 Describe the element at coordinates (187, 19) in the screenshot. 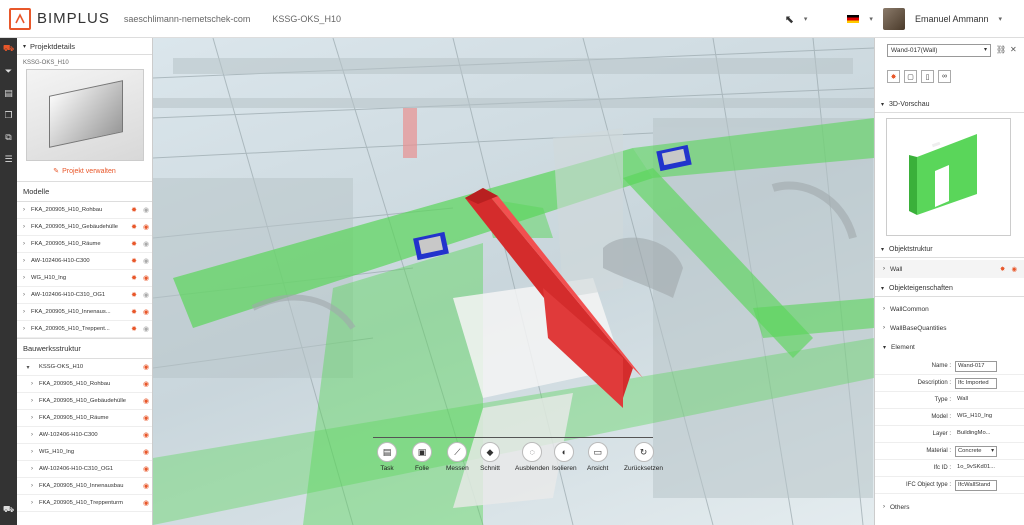

I see `team-name: saeschlimann-nemetschek-com` at that location.